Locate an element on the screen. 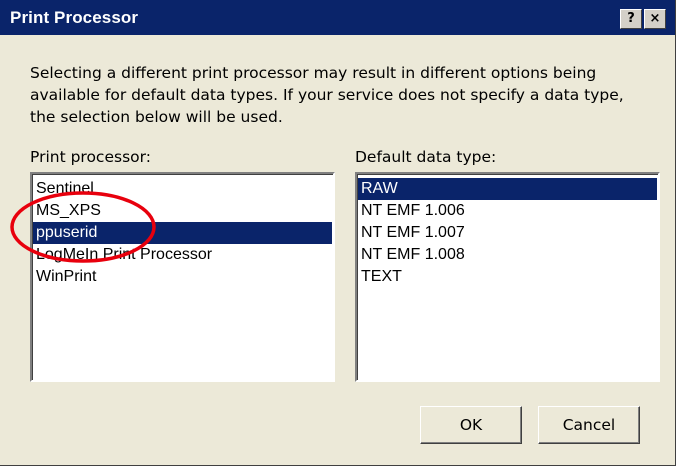 The height and width of the screenshot is (466, 676). print-processor-label: Print processor: is located at coordinates (90, 157).